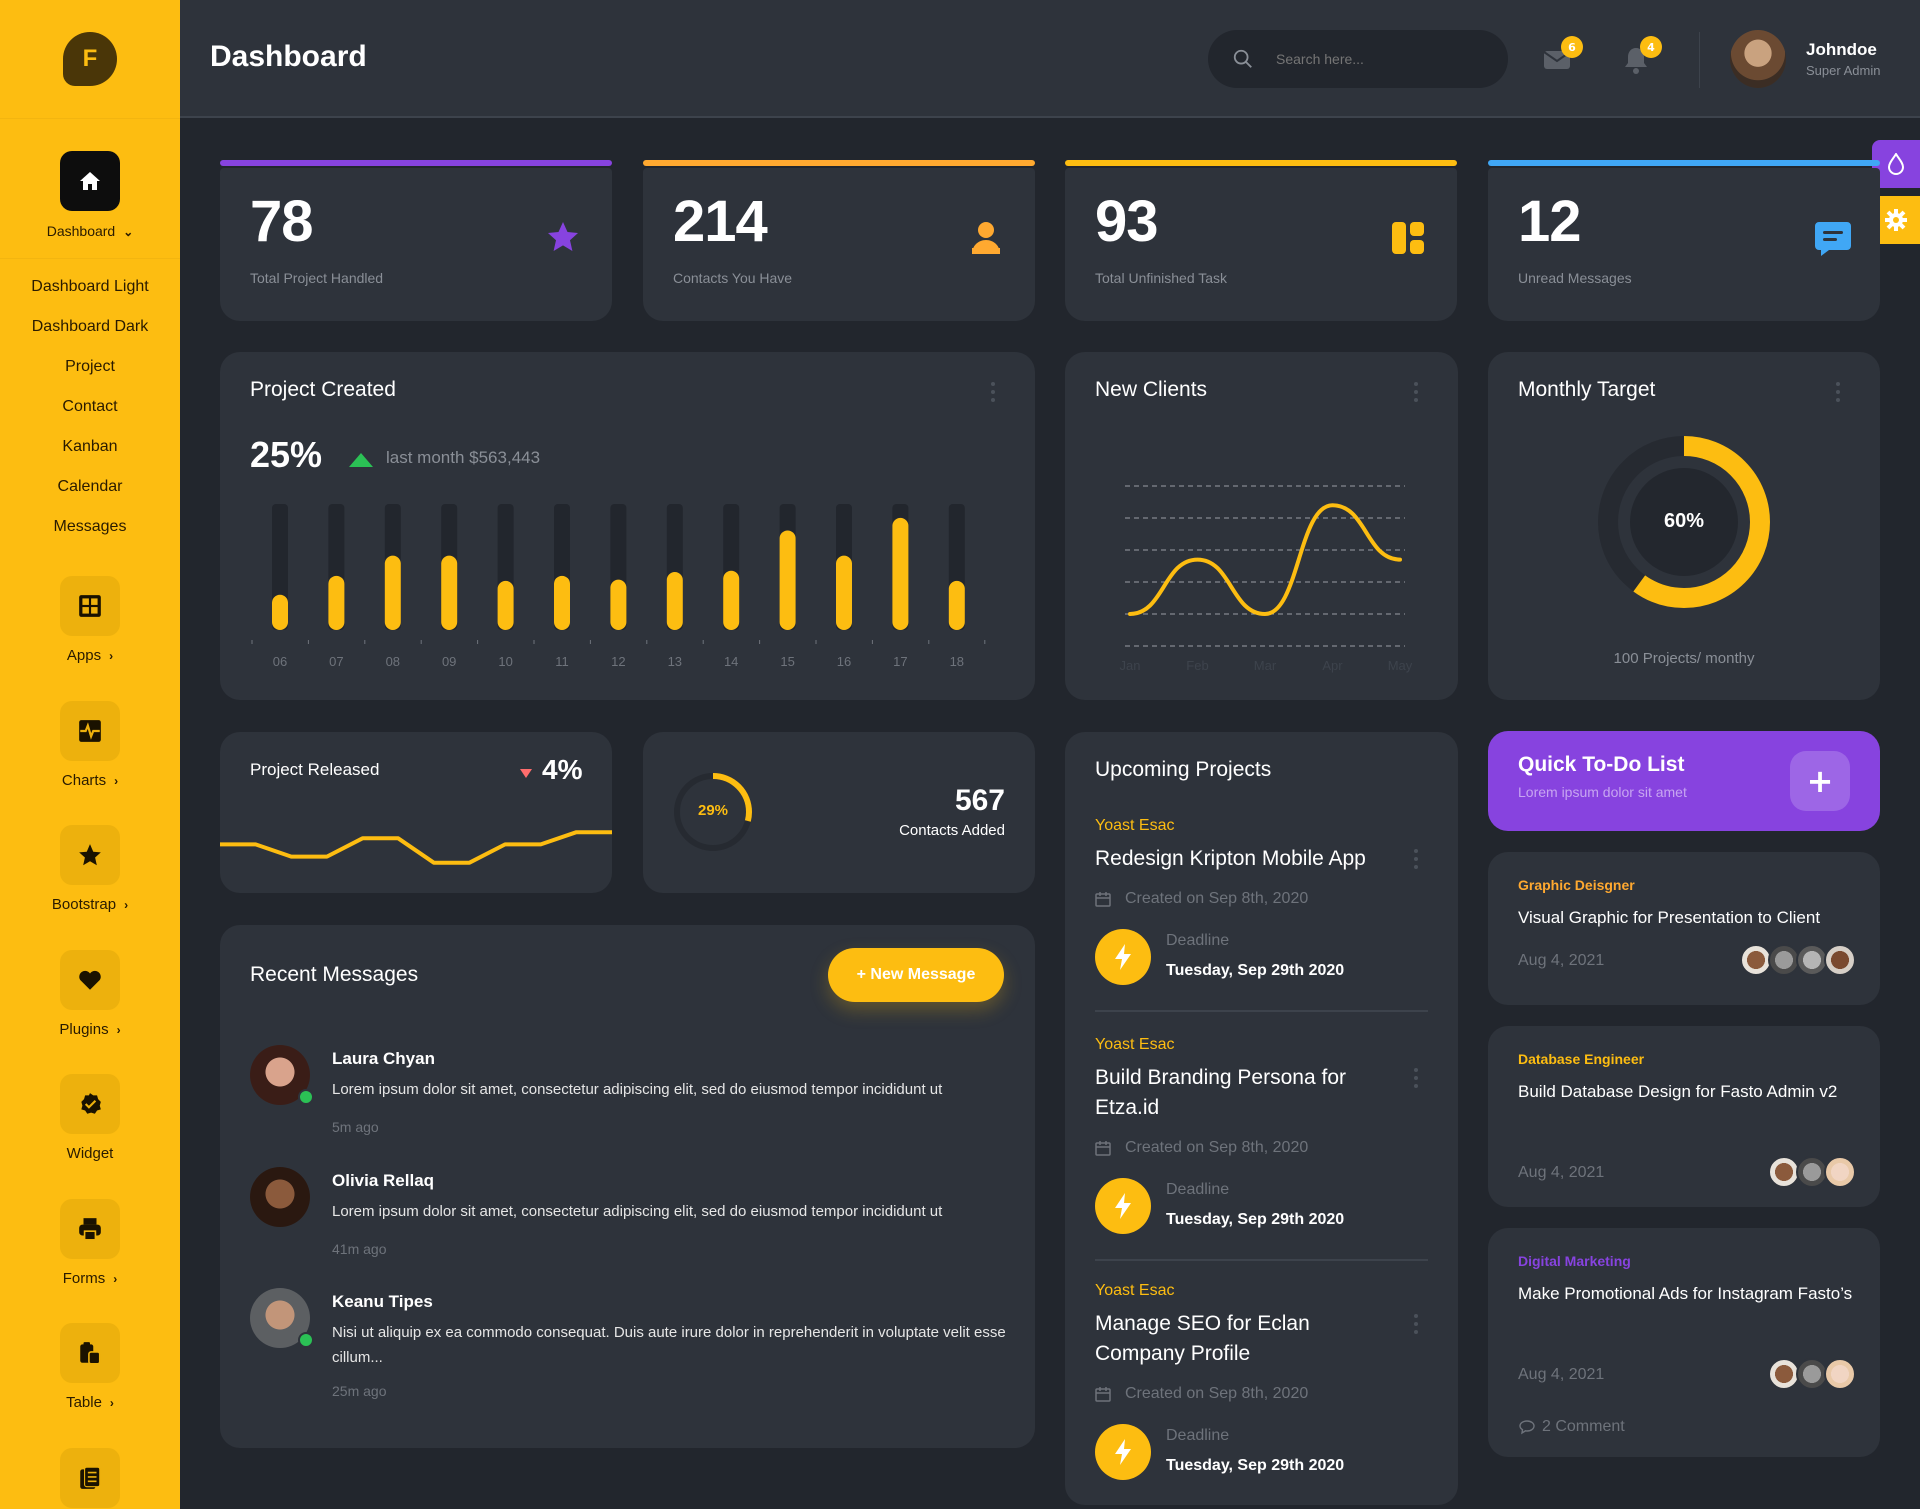 Image resolution: width=1920 pixels, height=1509 pixels. I want to click on sidebar-subitem: Kanban, so click(90, 447).